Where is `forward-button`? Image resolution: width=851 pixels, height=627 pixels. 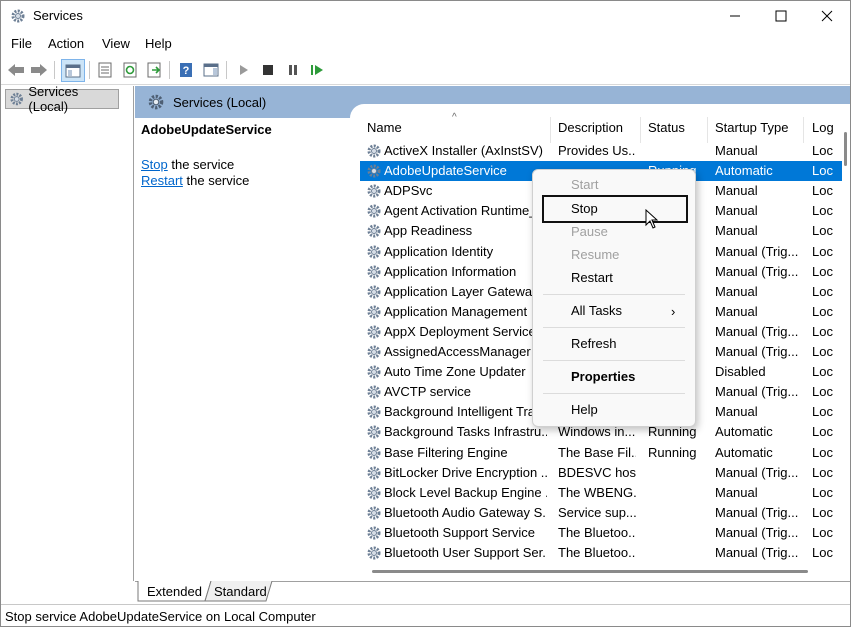 forward-button is located at coordinates (39, 70).